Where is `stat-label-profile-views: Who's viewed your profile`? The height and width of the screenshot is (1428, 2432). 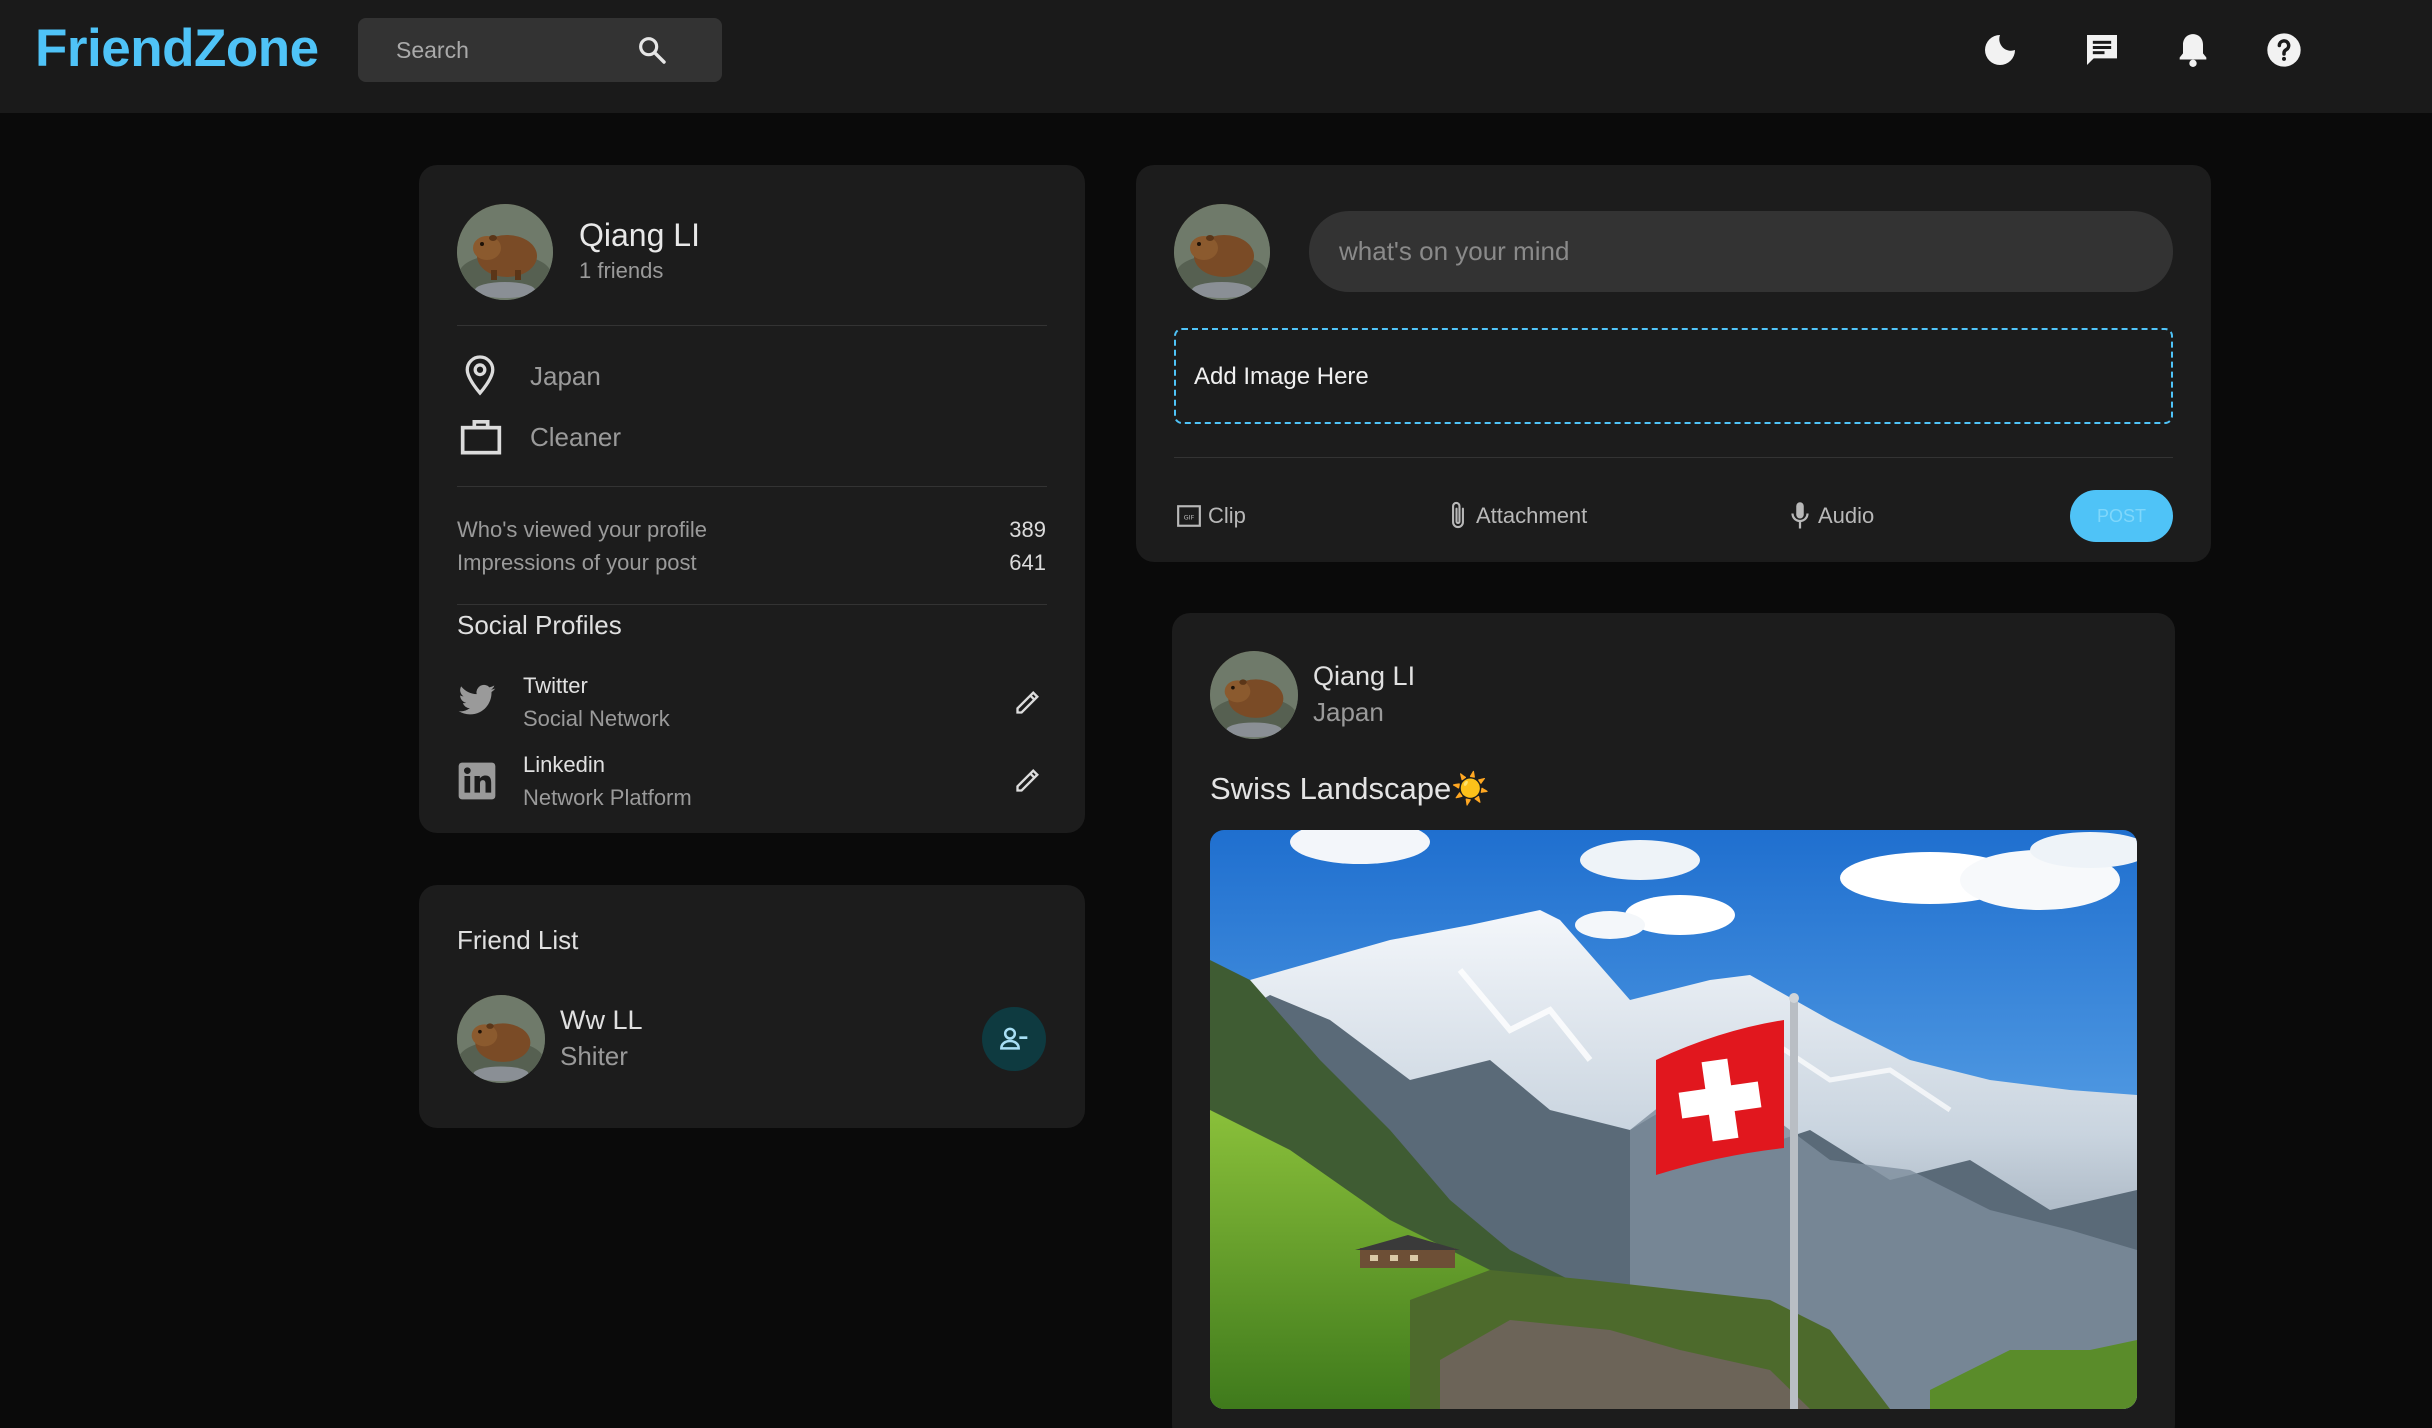
stat-label-profile-views: Who's viewed your profile is located at coordinates (582, 529).